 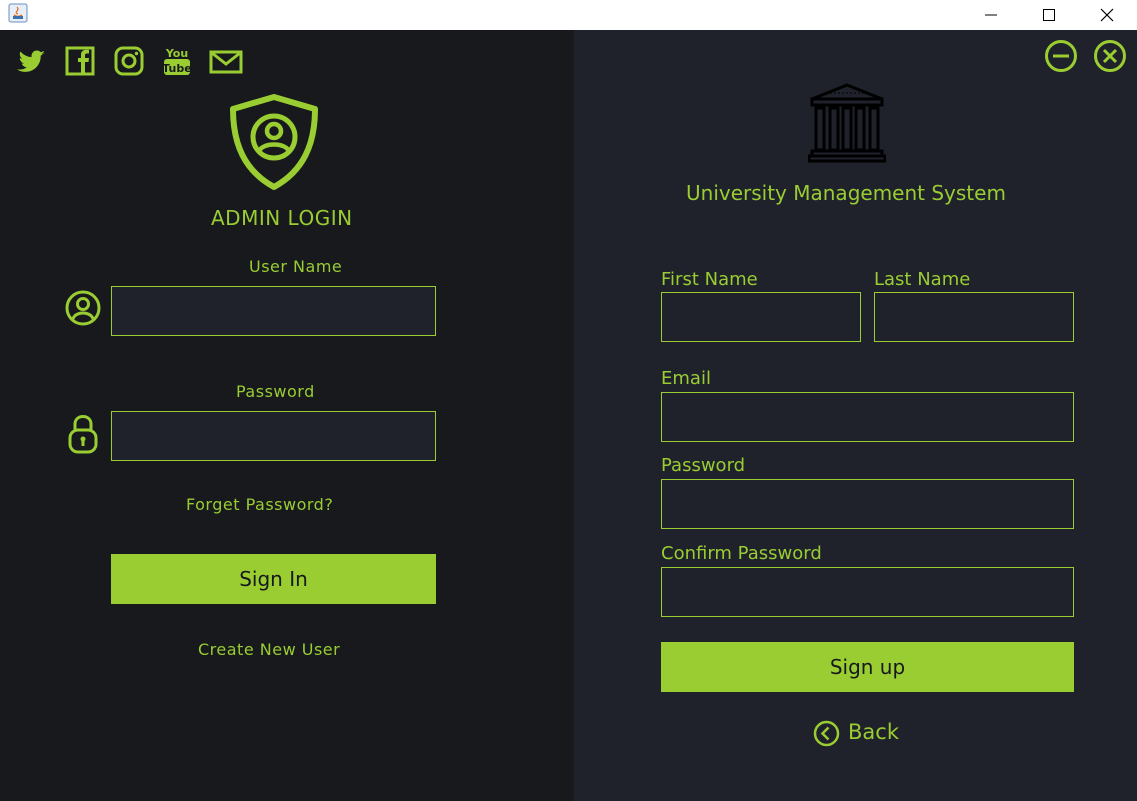 I want to click on close-icon, so click(x=1107, y=15).